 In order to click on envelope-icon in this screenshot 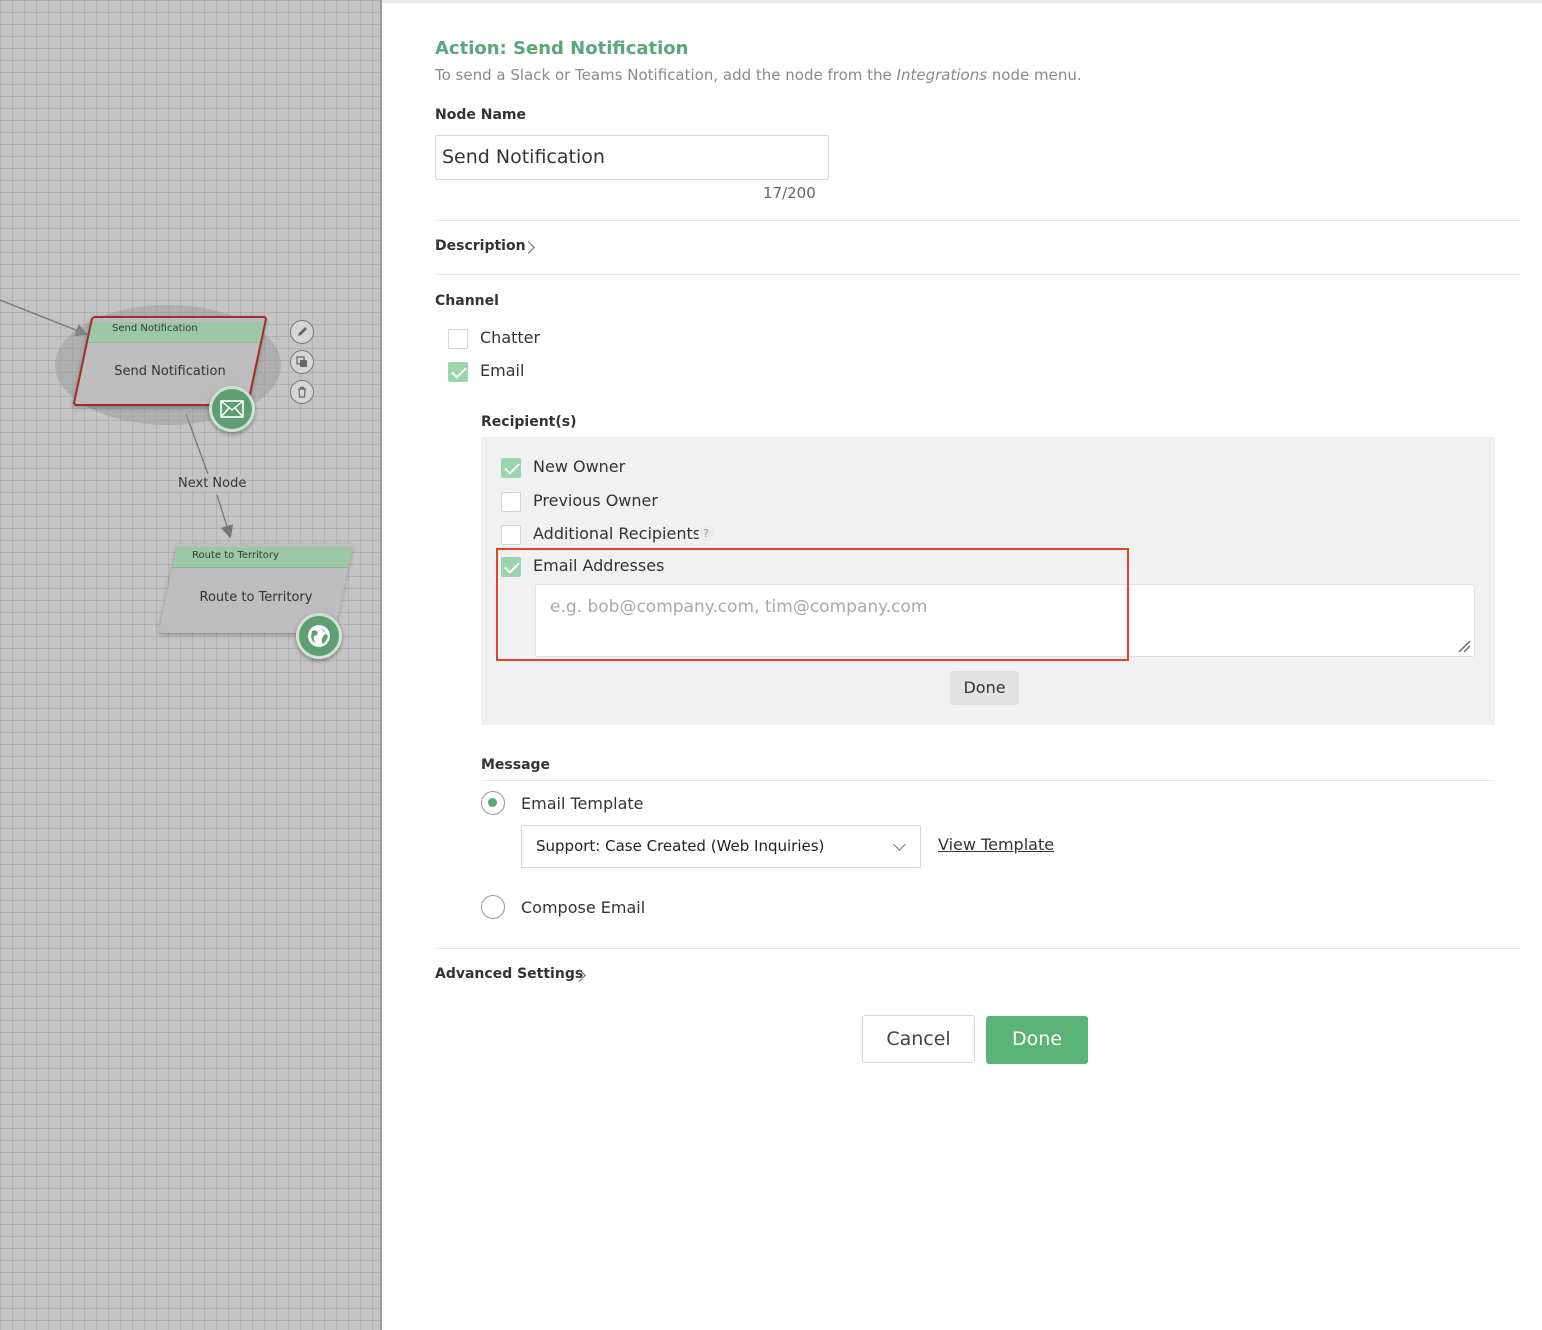, I will do `click(232, 409)`.